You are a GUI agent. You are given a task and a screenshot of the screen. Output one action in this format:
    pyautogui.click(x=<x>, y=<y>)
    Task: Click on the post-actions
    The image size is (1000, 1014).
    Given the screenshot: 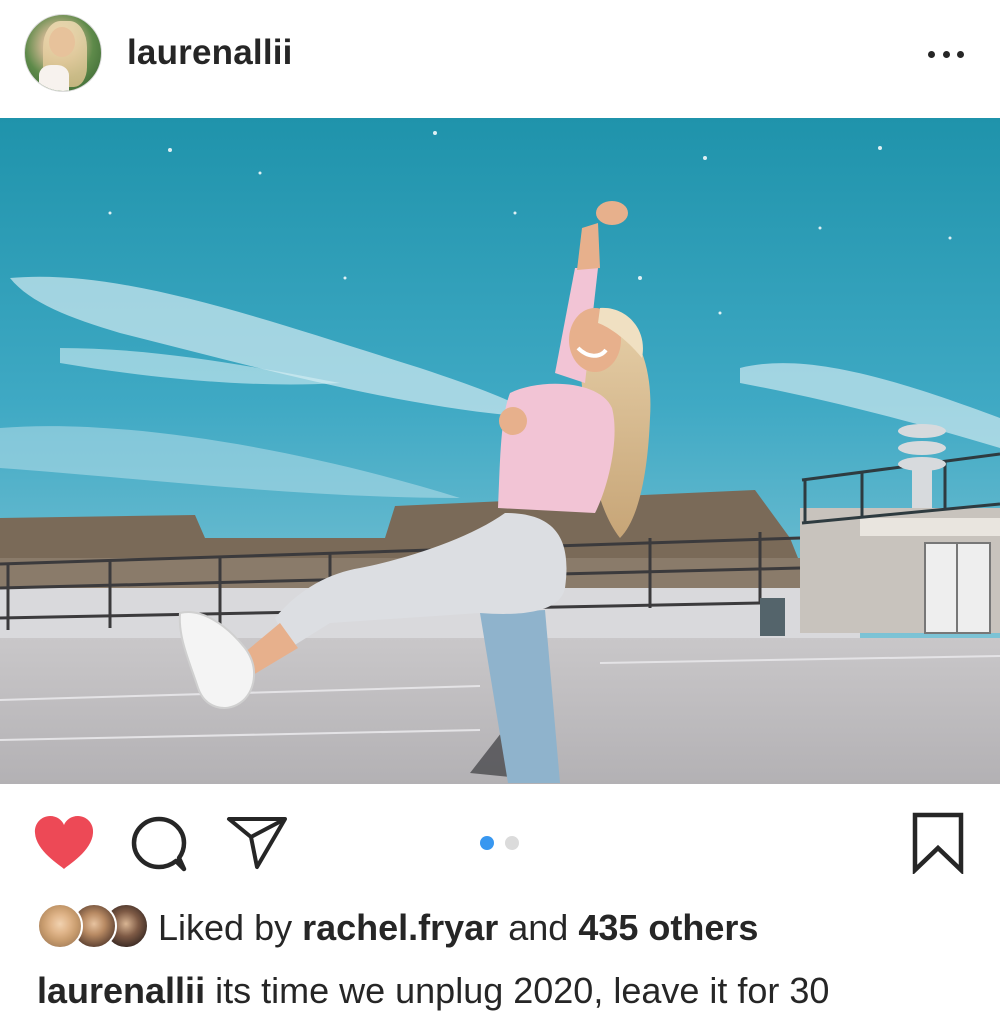 What is the action you would take?
    pyautogui.click(x=500, y=839)
    